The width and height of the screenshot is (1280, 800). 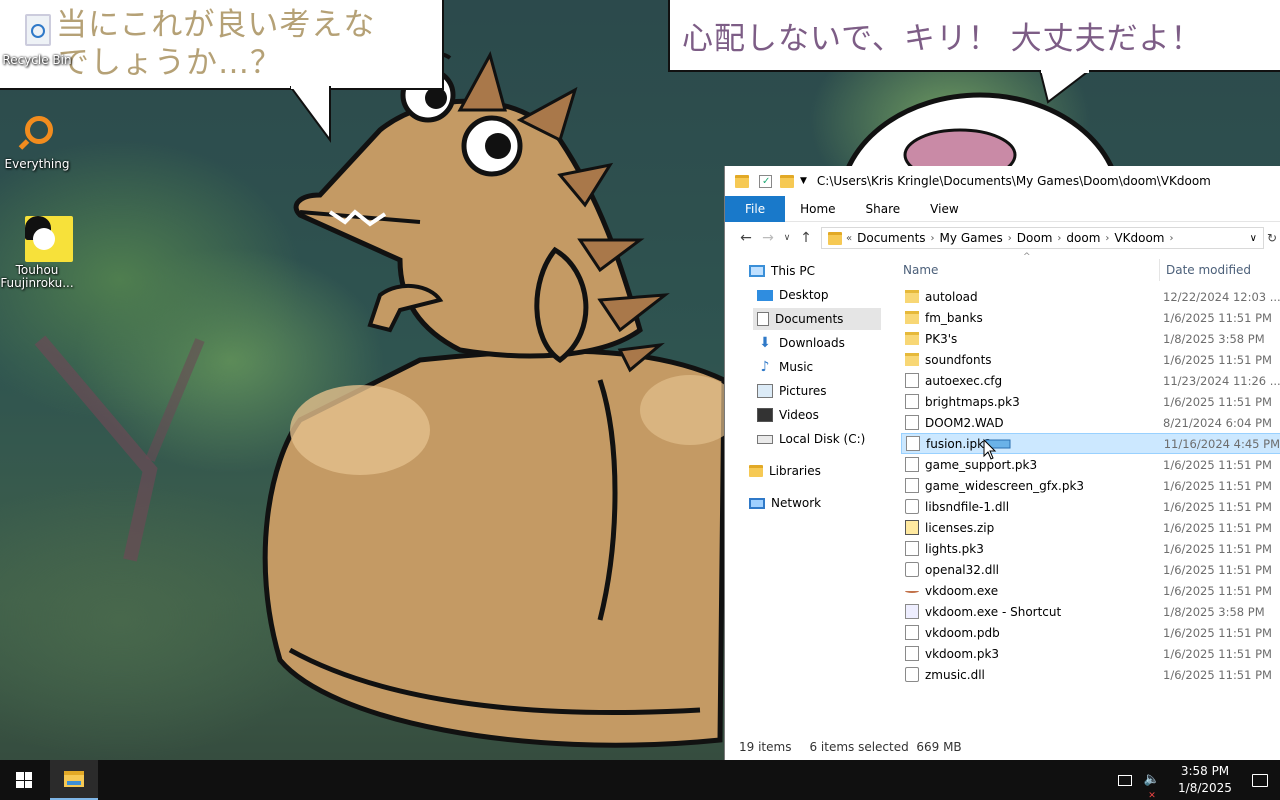 What do you see at coordinates (1125, 780) in the screenshot?
I see `network-icon` at bounding box center [1125, 780].